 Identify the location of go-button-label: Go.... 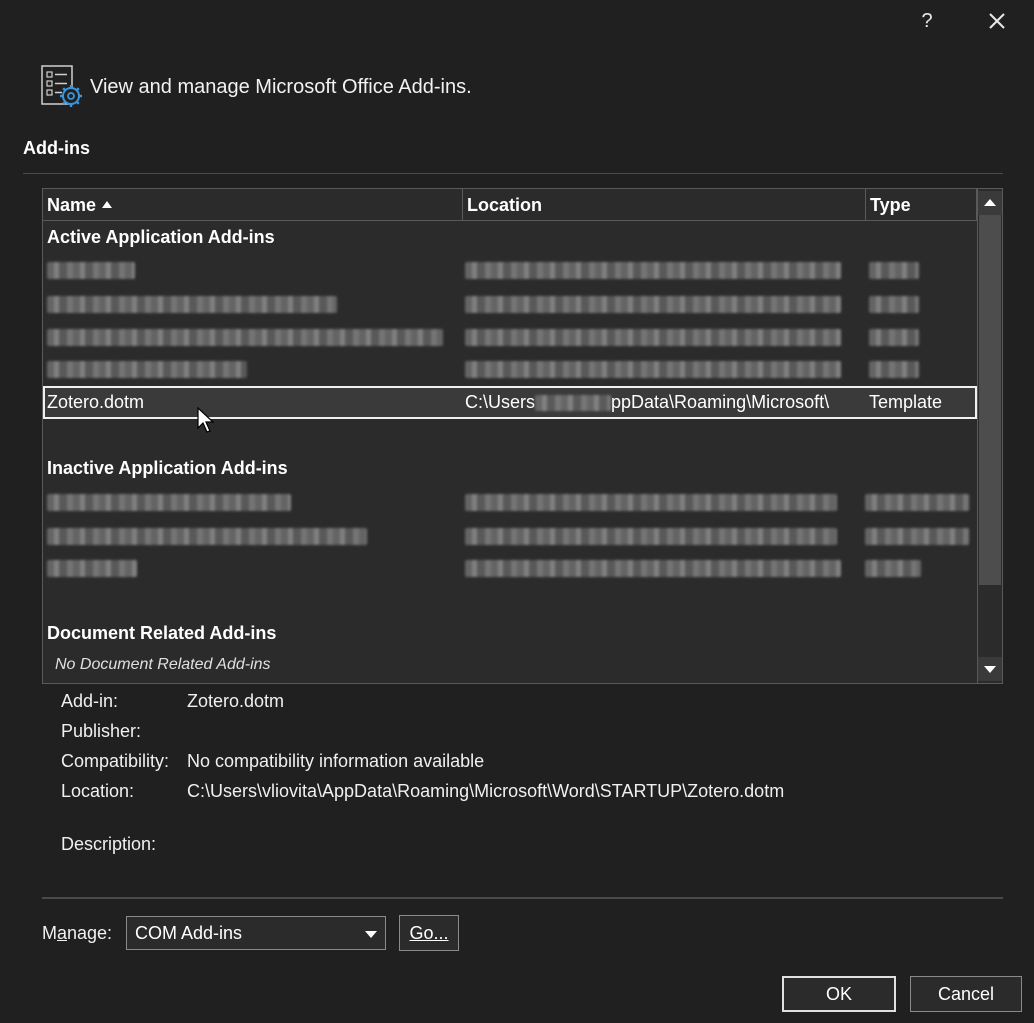
(429, 933).